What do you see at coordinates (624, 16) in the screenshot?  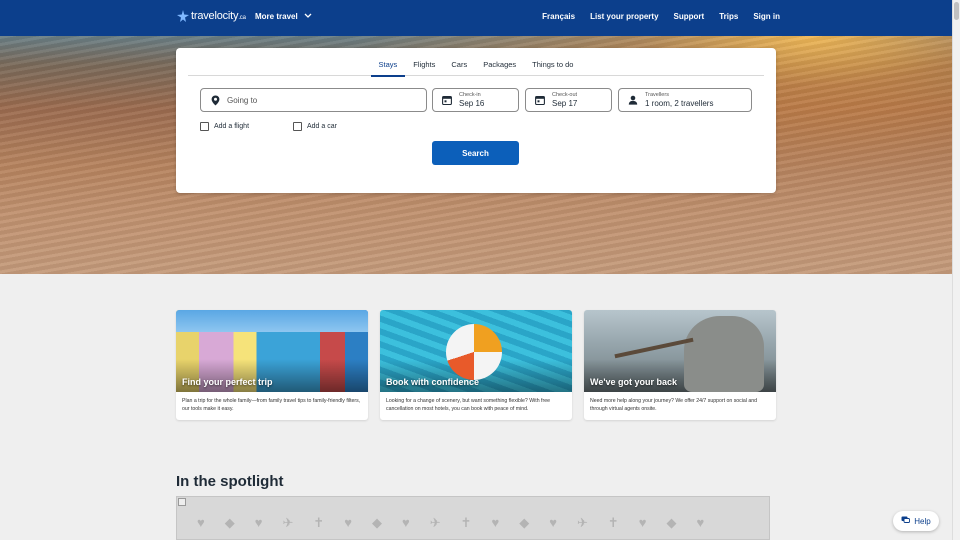 I see `list-property-link: List your property` at bounding box center [624, 16].